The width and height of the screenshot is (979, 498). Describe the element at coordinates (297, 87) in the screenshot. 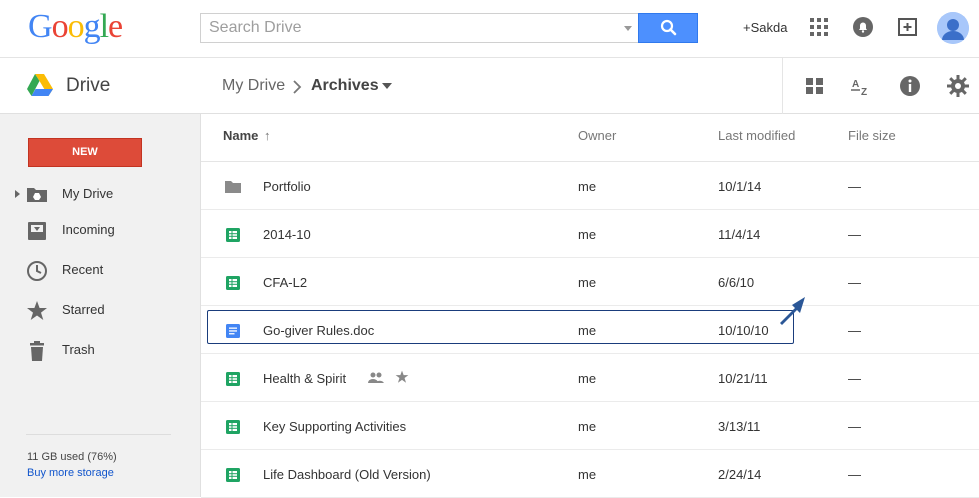

I see `chevron-right-icon` at that location.